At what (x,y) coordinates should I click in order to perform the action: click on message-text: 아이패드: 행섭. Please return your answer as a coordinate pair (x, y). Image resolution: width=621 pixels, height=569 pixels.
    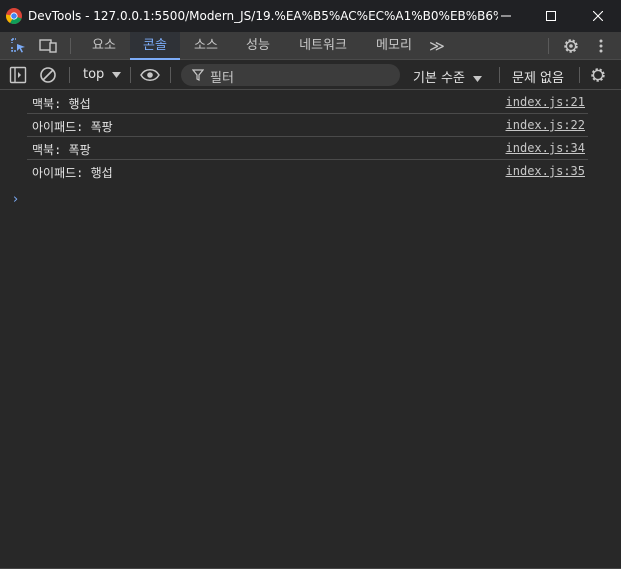
    Looking at the image, I should click on (72, 173).